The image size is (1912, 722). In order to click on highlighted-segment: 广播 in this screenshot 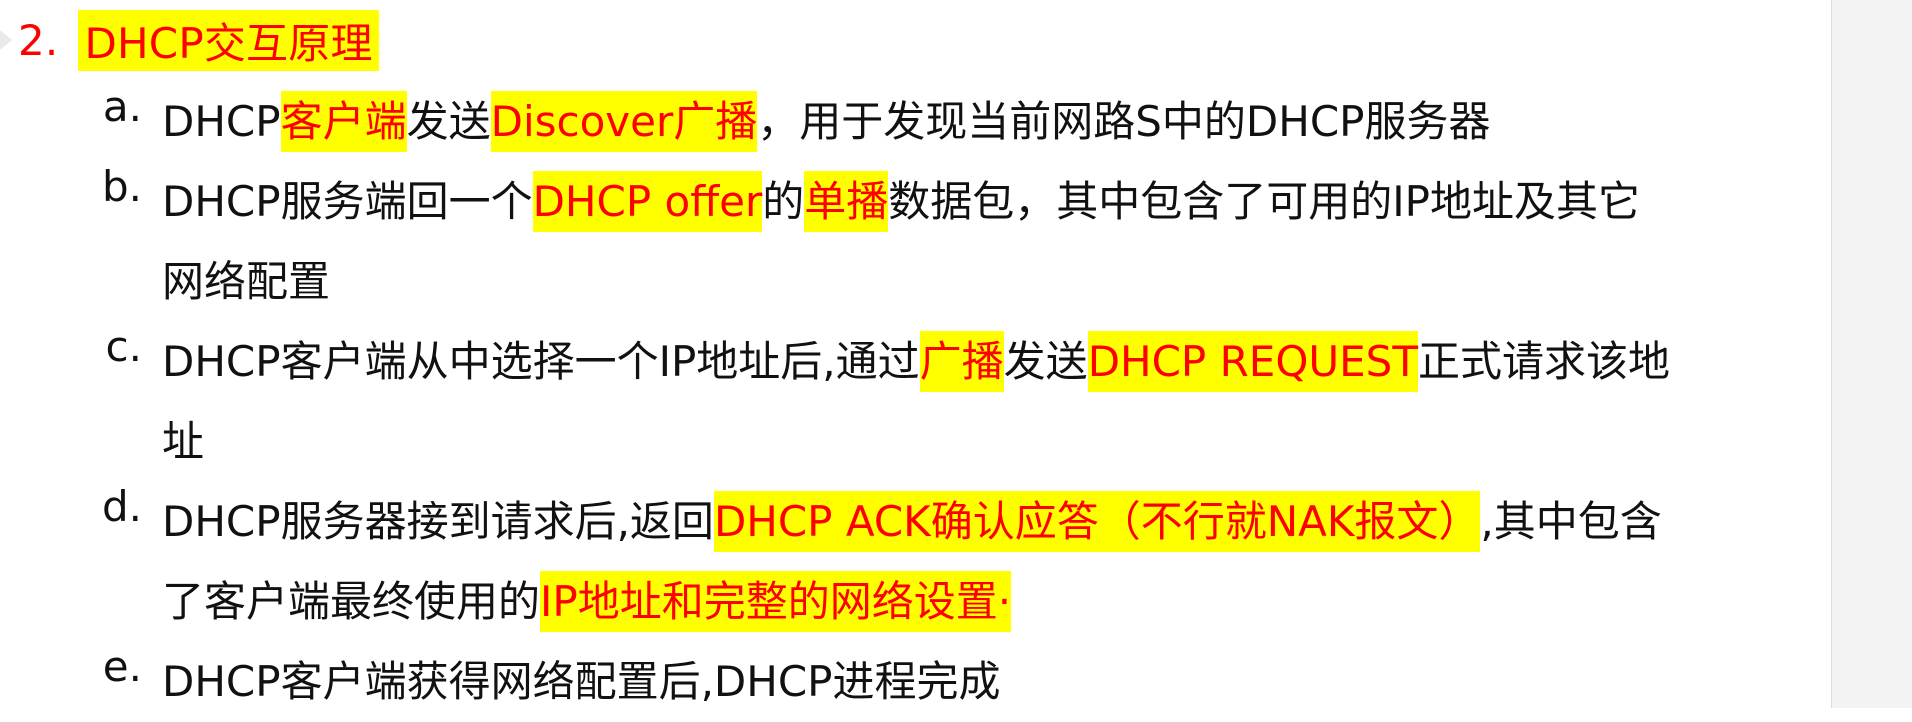, I will do `click(961, 361)`.